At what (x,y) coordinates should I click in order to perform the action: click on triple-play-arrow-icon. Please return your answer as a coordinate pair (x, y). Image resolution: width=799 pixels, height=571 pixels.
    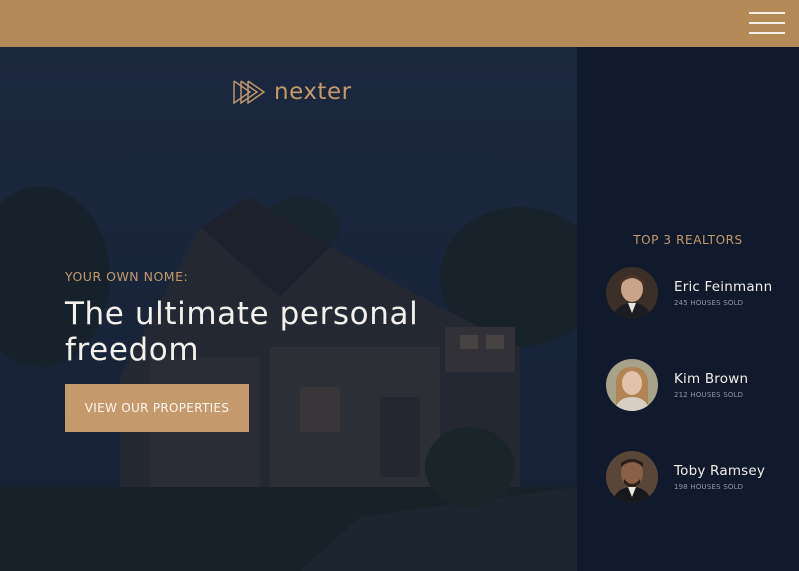
    Looking at the image, I should click on (249, 92).